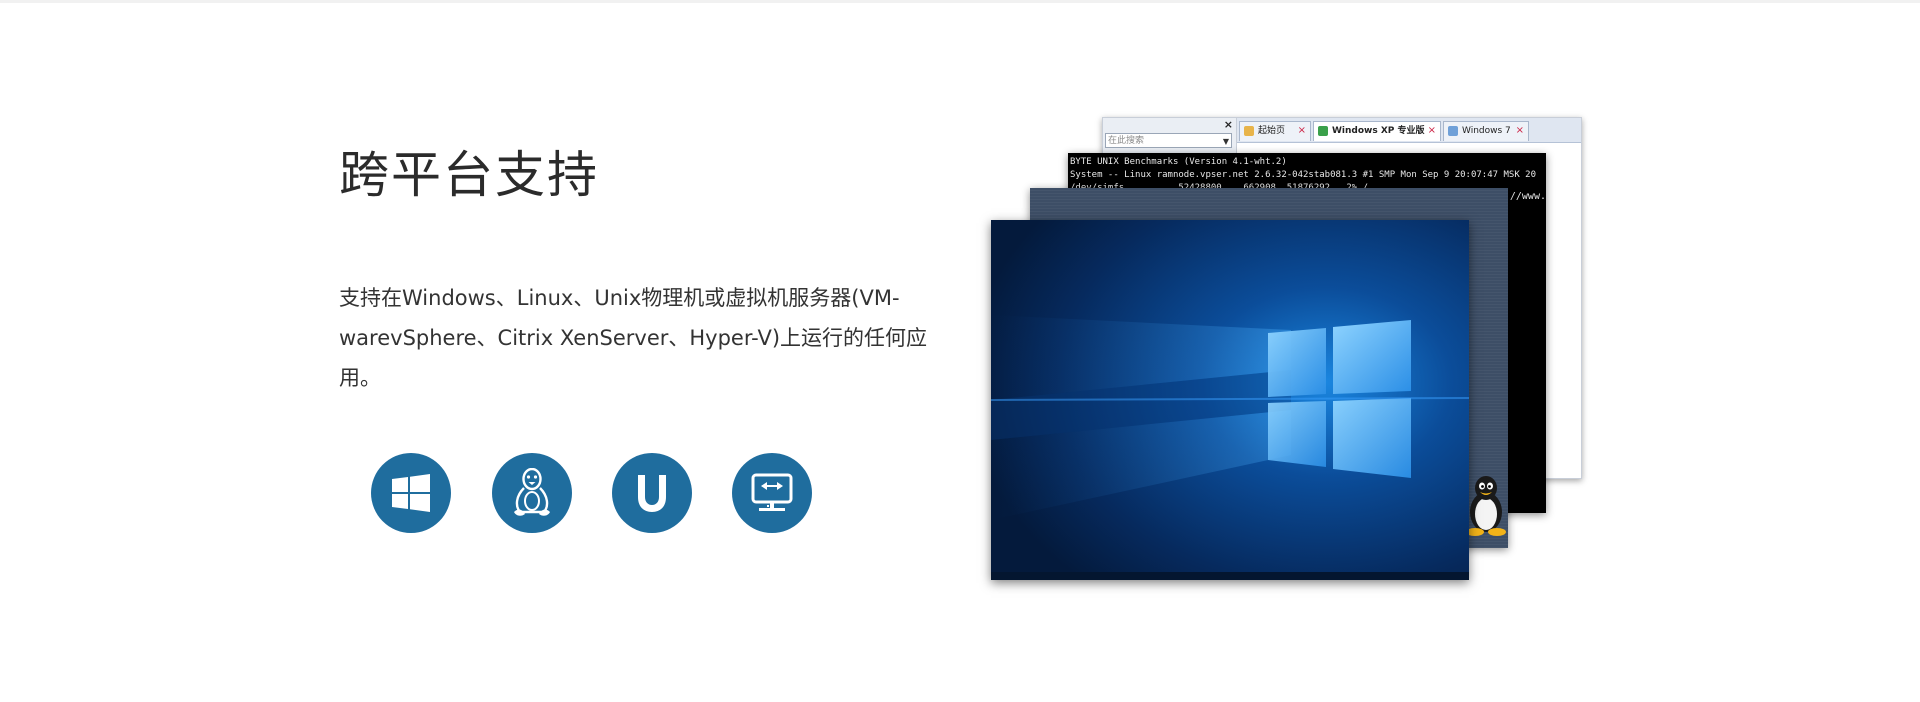 This screenshot has height=702, width=1920. What do you see at coordinates (469, 175) in the screenshot?
I see `section-title: 跨平台支持` at bounding box center [469, 175].